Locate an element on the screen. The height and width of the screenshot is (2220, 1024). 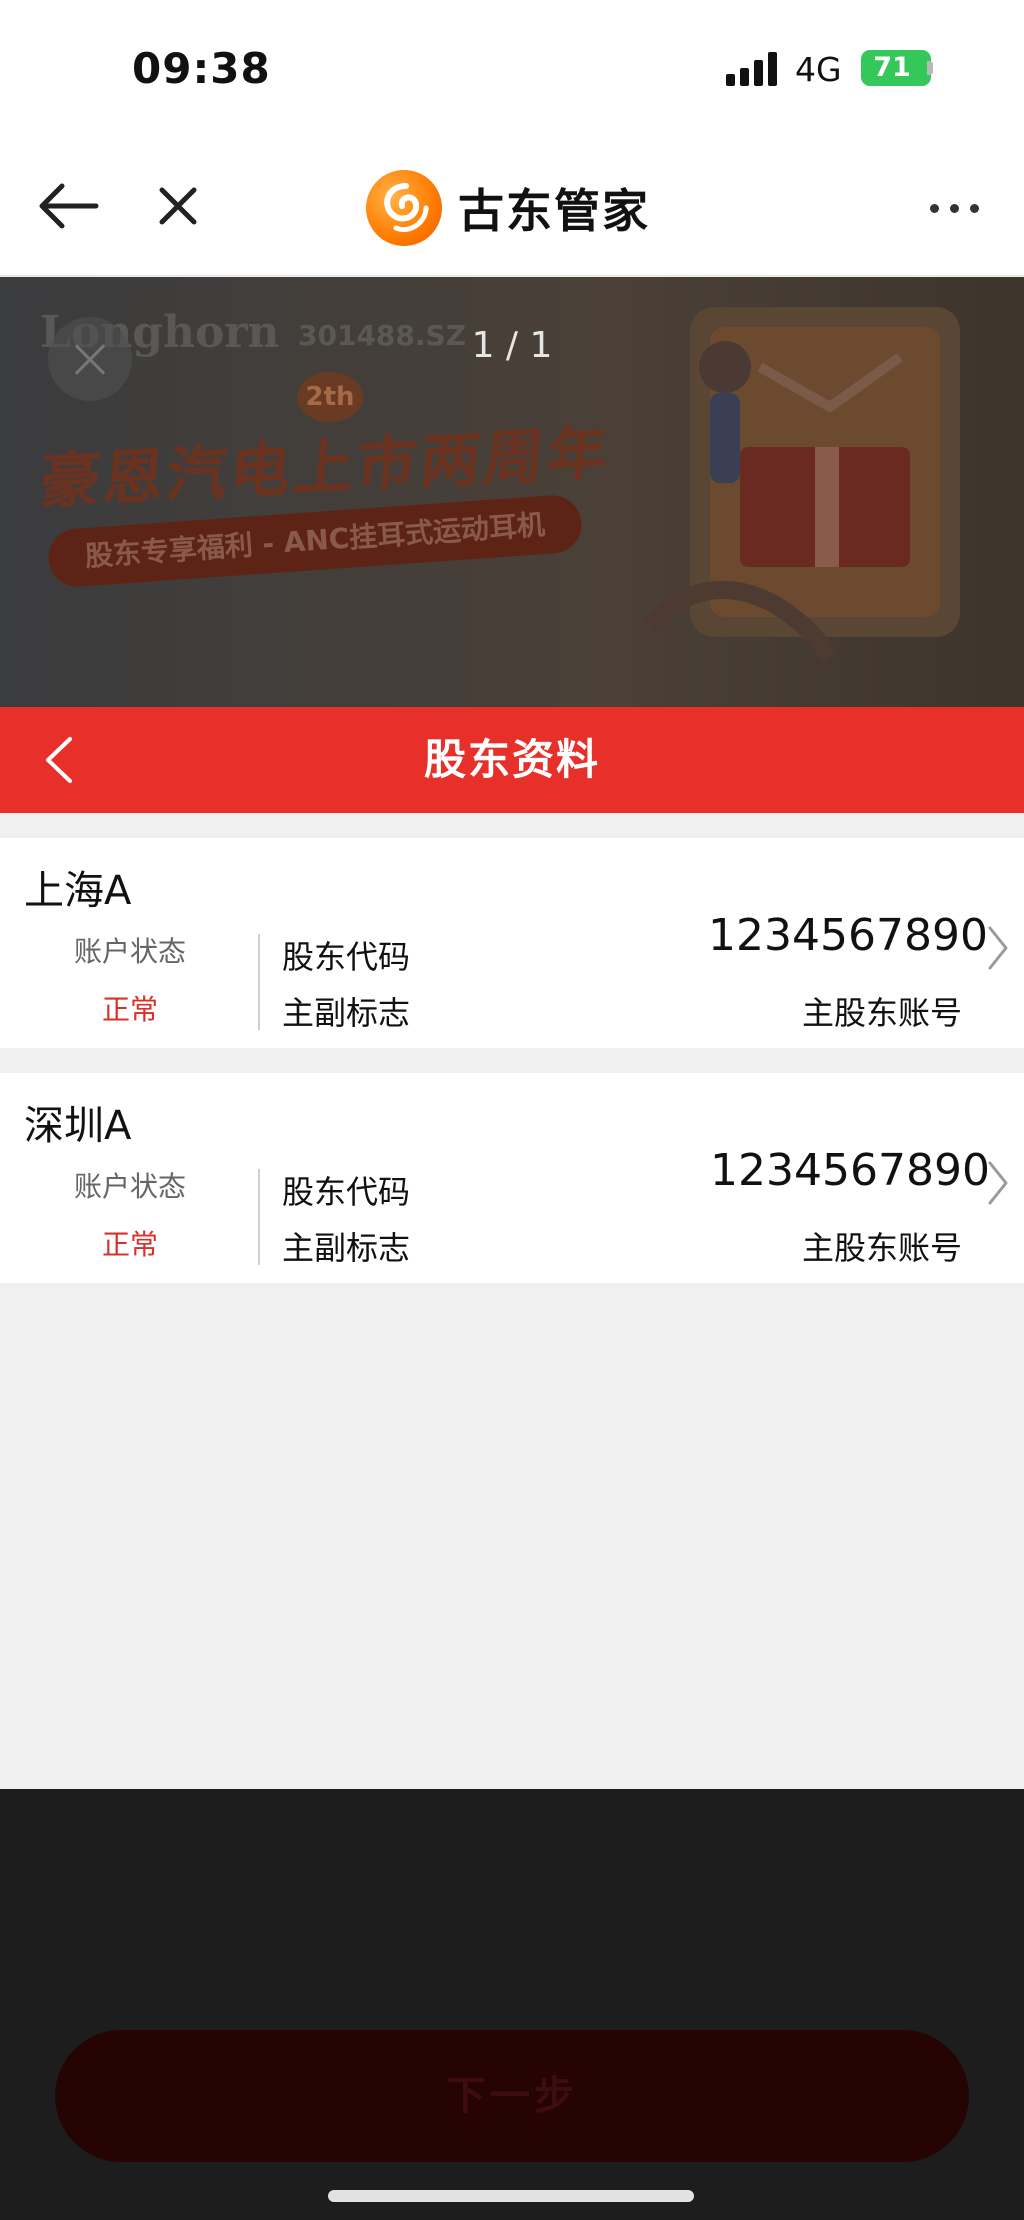
page-title: 股东资料 is located at coordinates (511, 759).